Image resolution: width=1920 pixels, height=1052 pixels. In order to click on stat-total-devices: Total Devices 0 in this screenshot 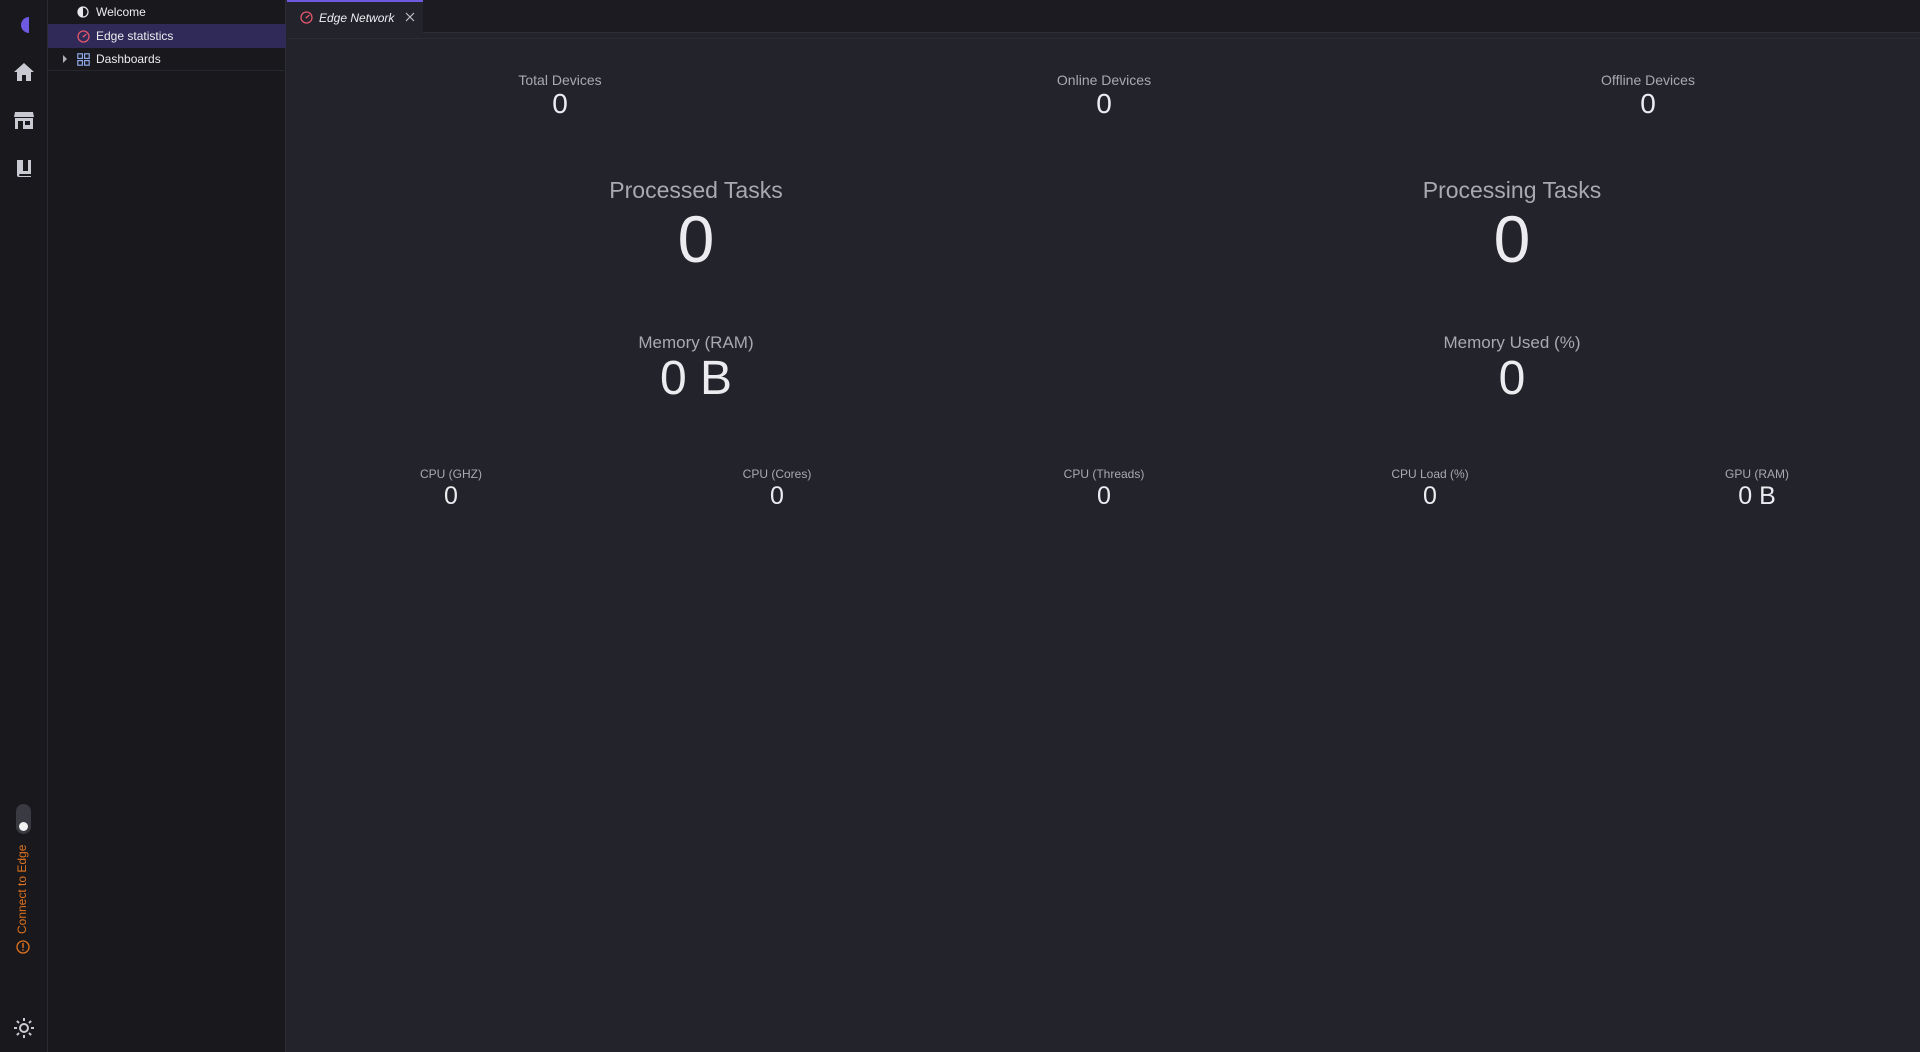, I will do `click(559, 95)`.